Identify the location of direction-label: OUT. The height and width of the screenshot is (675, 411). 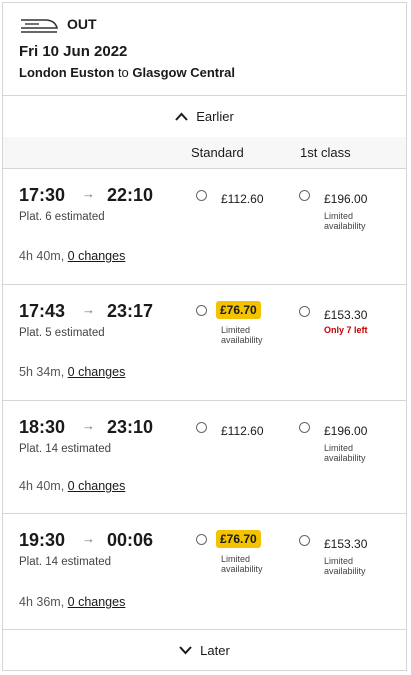
(82, 24).